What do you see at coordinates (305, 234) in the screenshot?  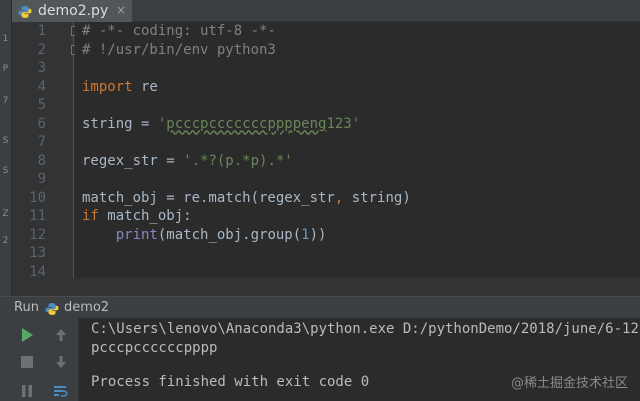 I see `number-literal: 1` at bounding box center [305, 234].